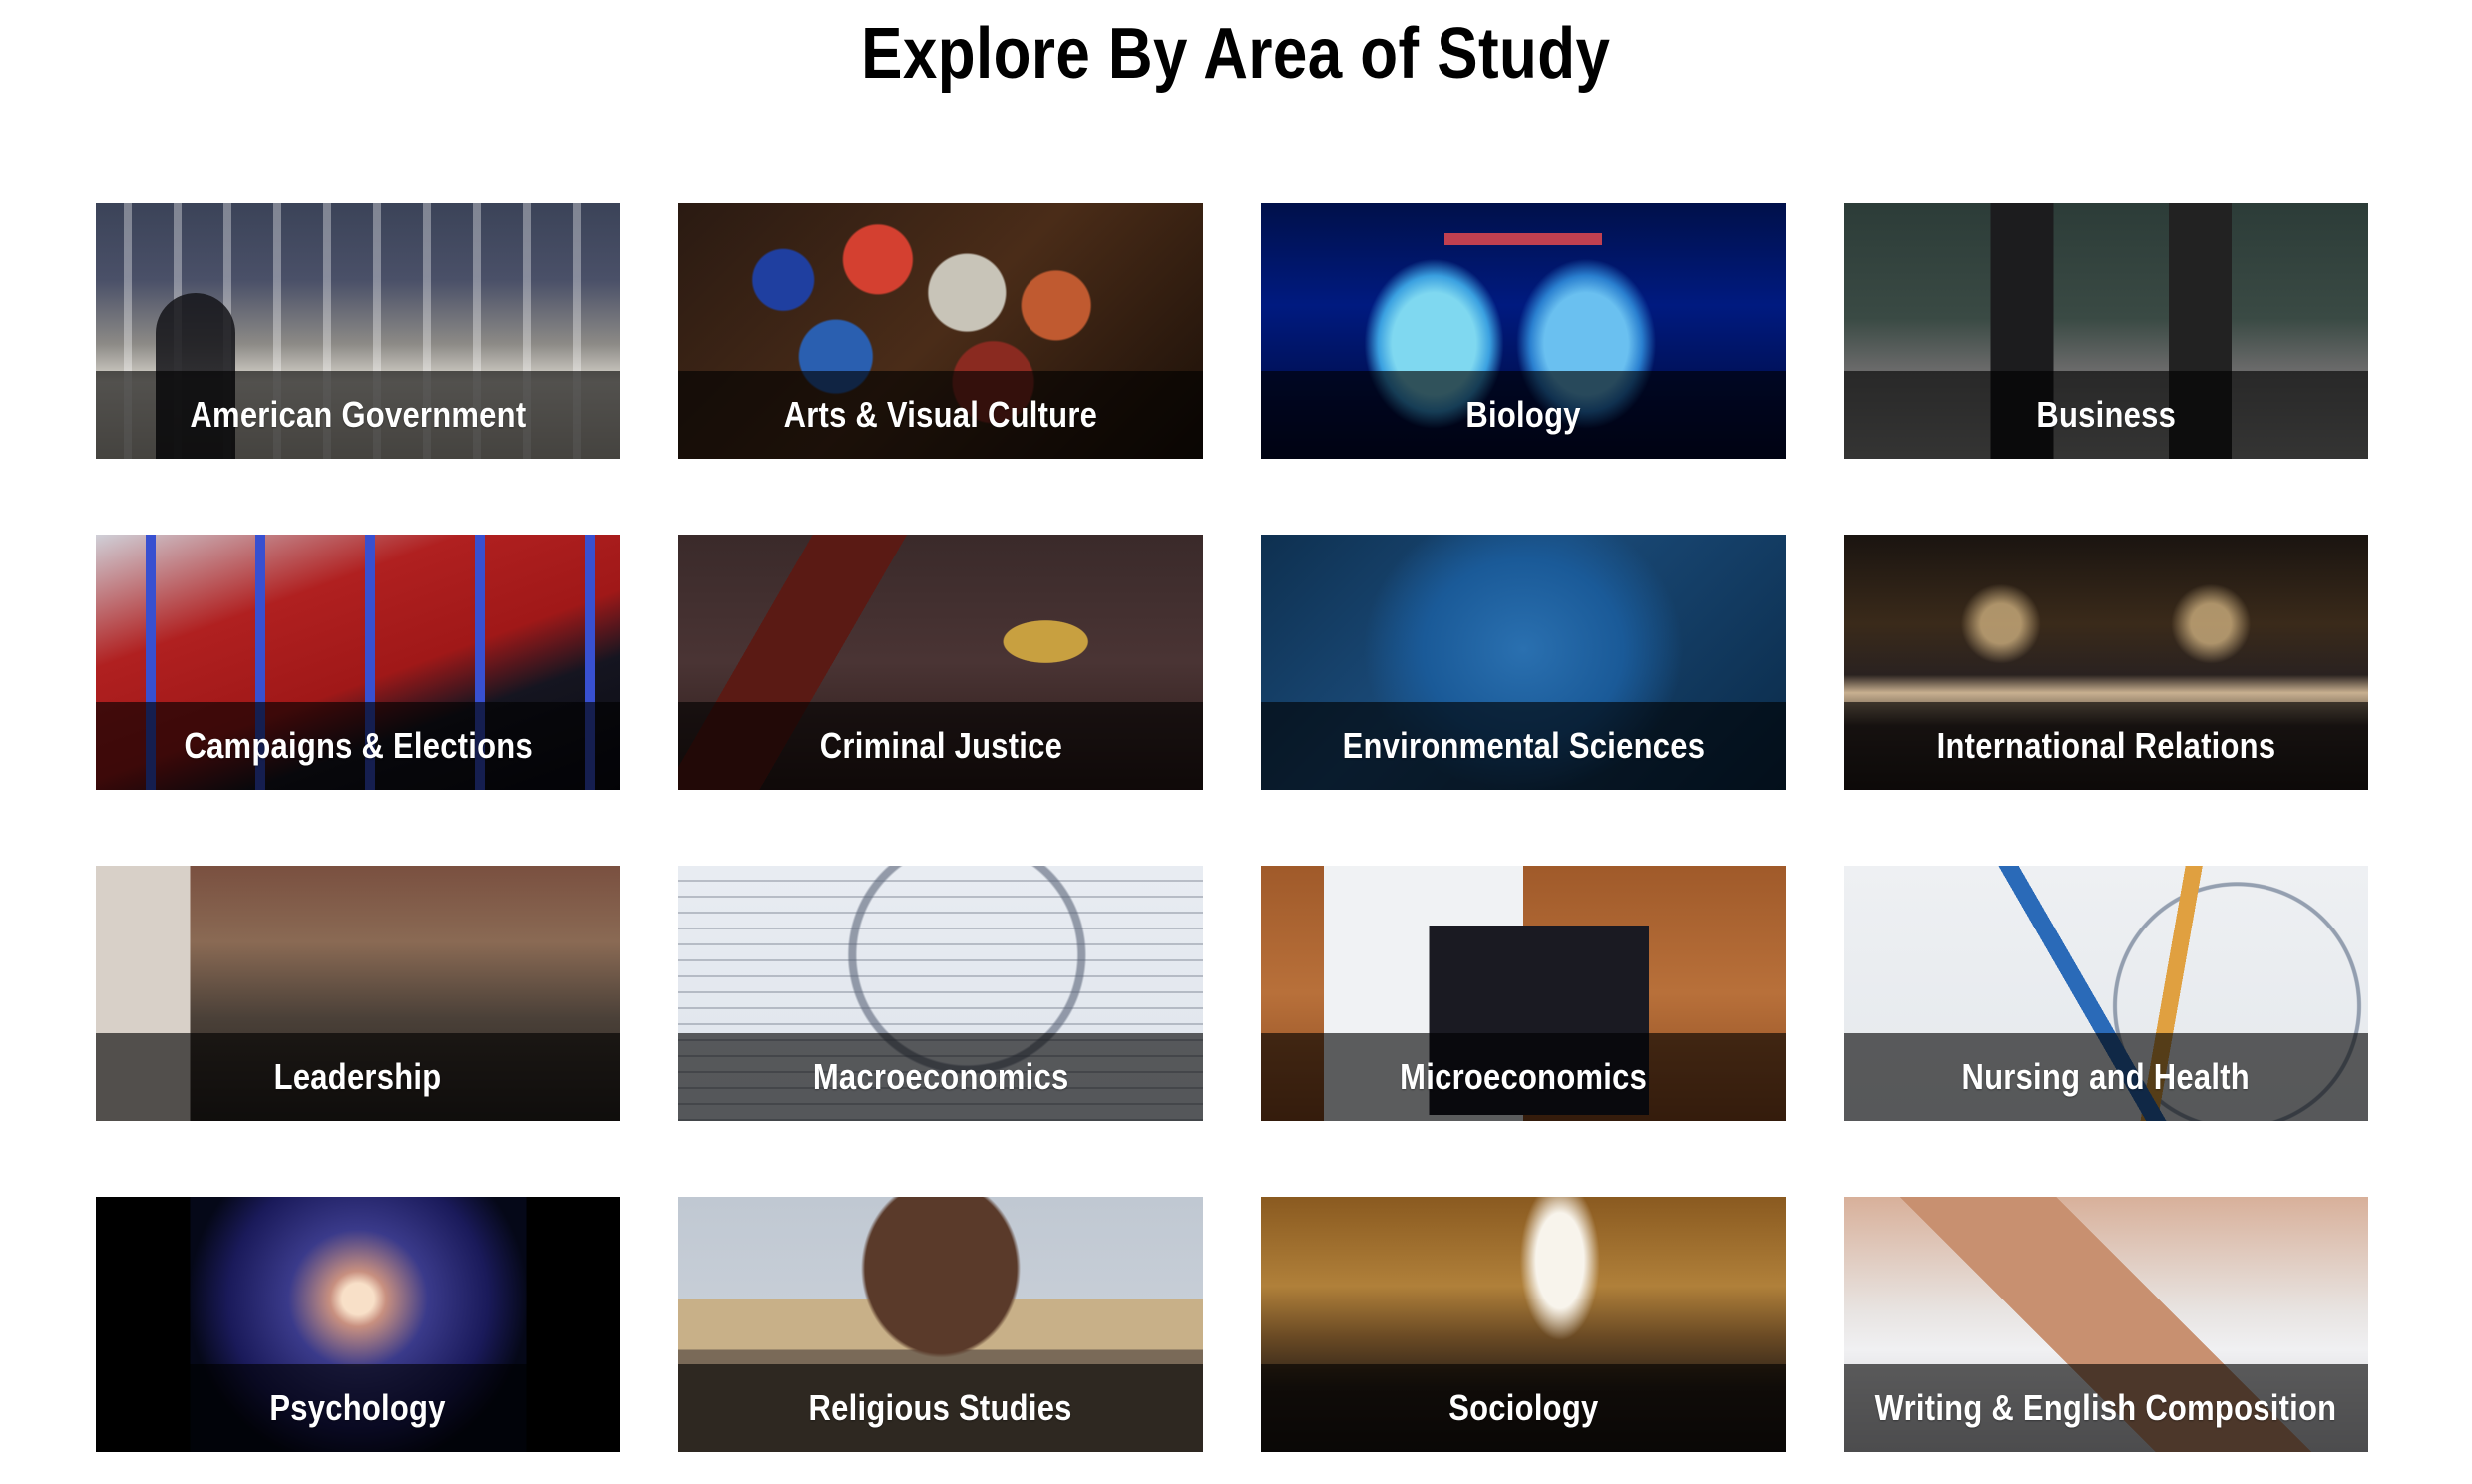 The height and width of the screenshot is (1484, 2472). I want to click on card-caption-bar: Psychology, so click(358, 1408).